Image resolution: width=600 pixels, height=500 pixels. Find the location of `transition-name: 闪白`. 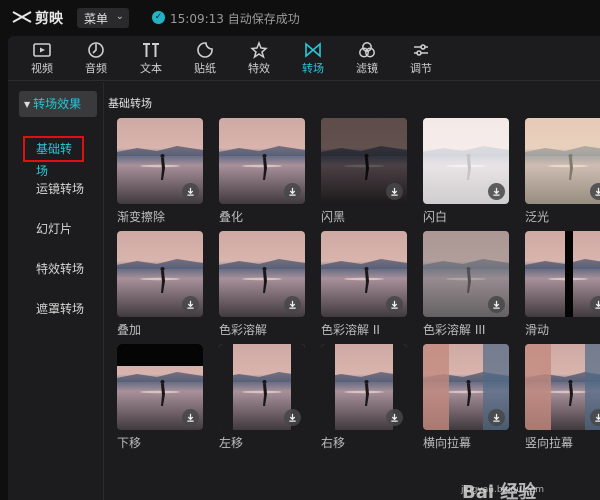

transition-name: 闪白 is located at coordinates (435, 217).